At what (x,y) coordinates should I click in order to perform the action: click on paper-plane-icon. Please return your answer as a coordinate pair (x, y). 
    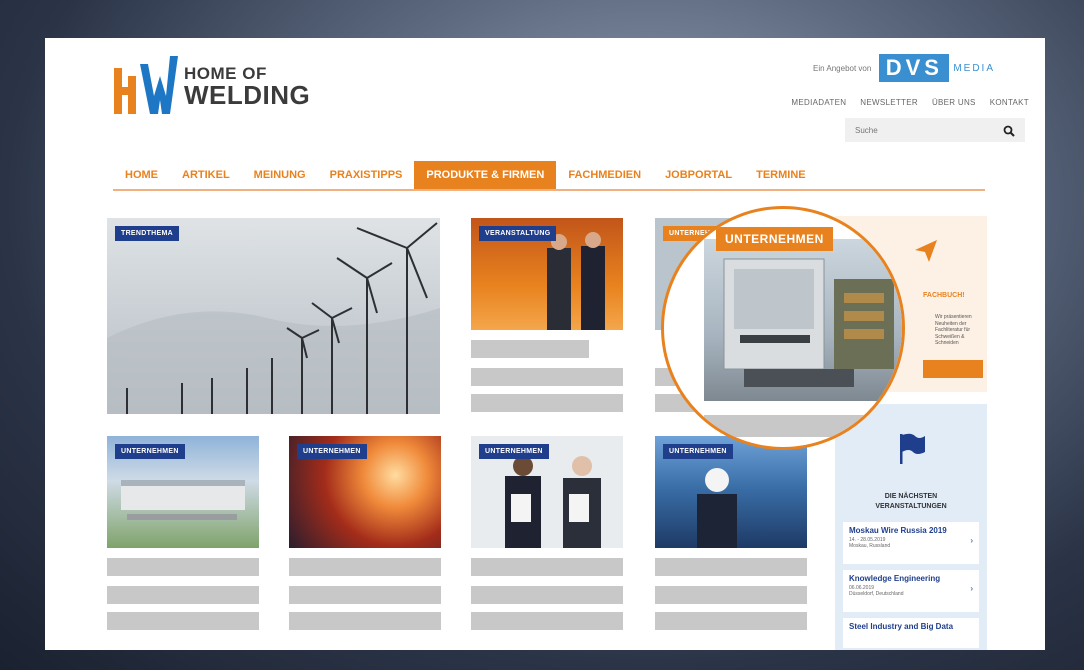
    Looking at the image, I should click on (926, 251).